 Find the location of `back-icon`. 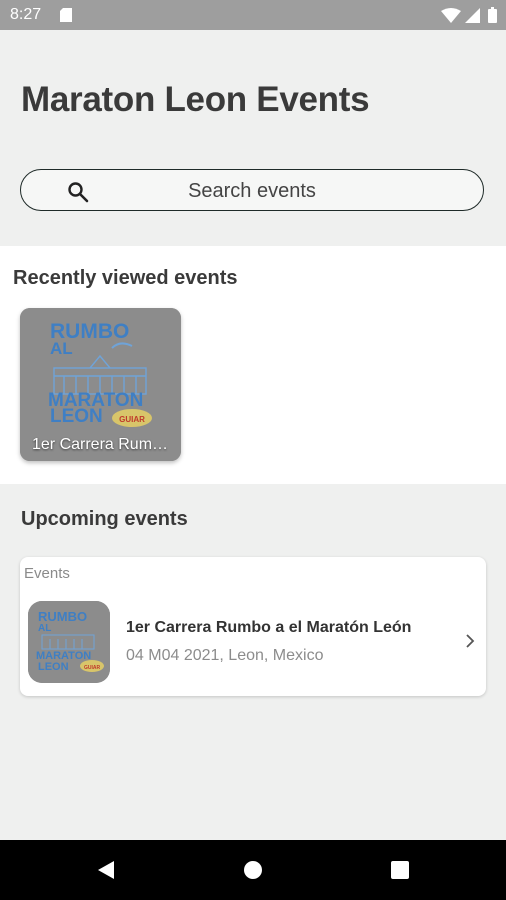

back-icon is located at coordinates (106, 870).